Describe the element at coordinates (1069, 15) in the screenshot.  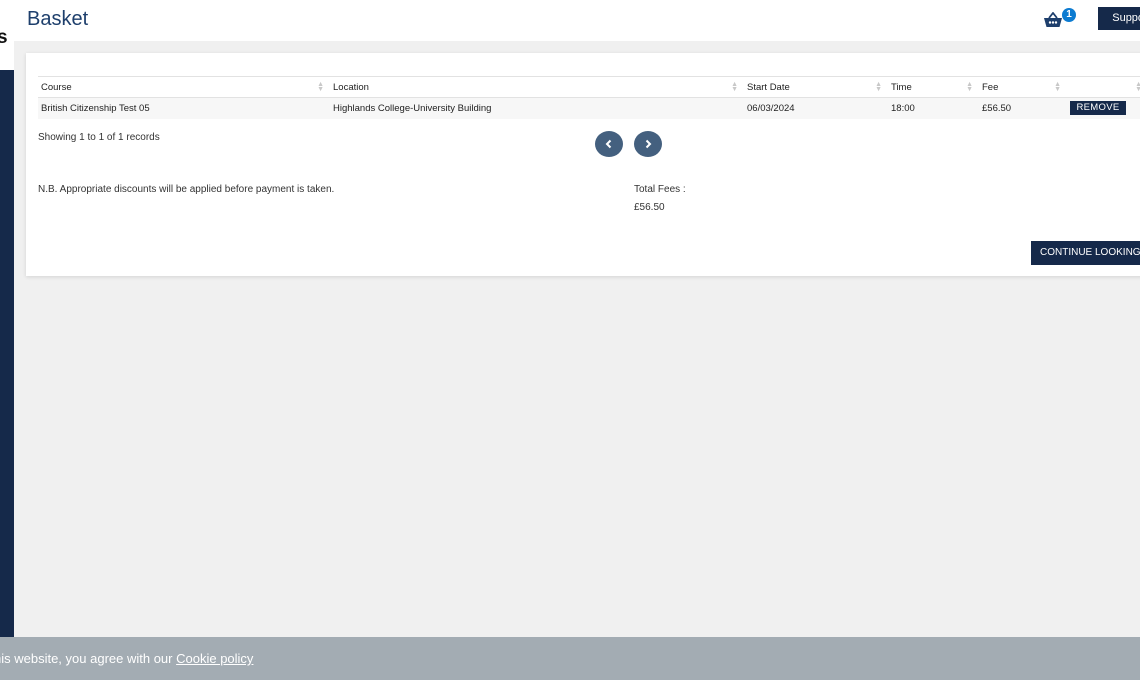
I see `basket-count-badge: 1` at that location.